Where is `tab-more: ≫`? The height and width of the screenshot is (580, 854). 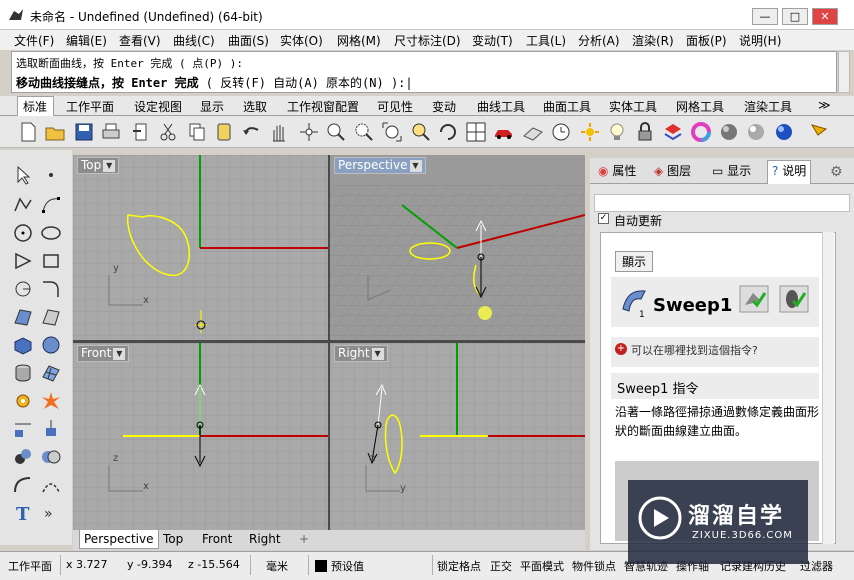
tab-more: ≫ is located at coordinates (824, 105).